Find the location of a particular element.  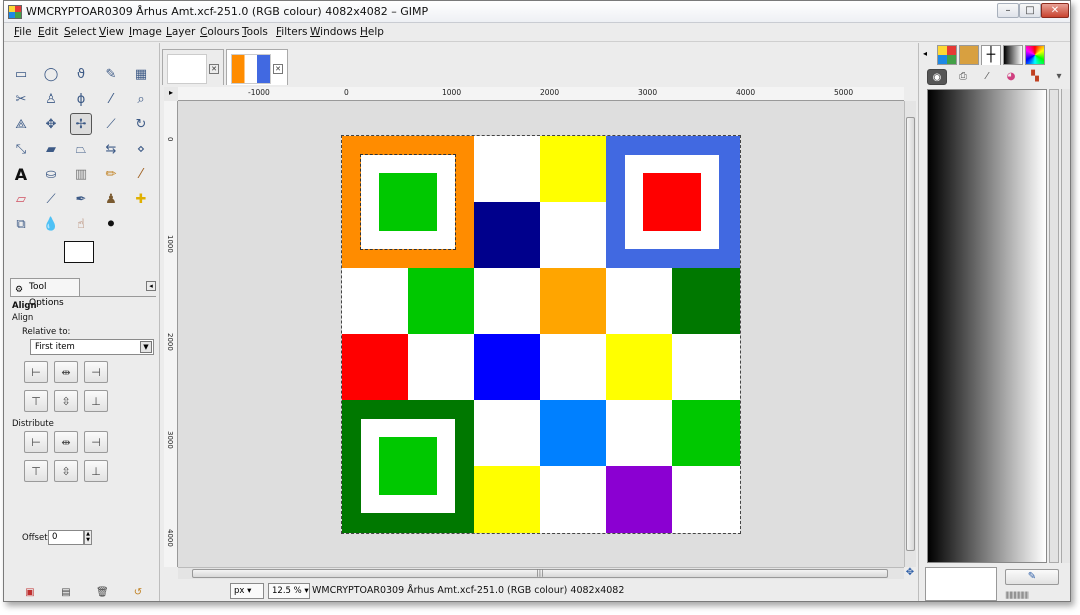

pencil-tool-icon: ✏ is located at coordinates (111, 174).